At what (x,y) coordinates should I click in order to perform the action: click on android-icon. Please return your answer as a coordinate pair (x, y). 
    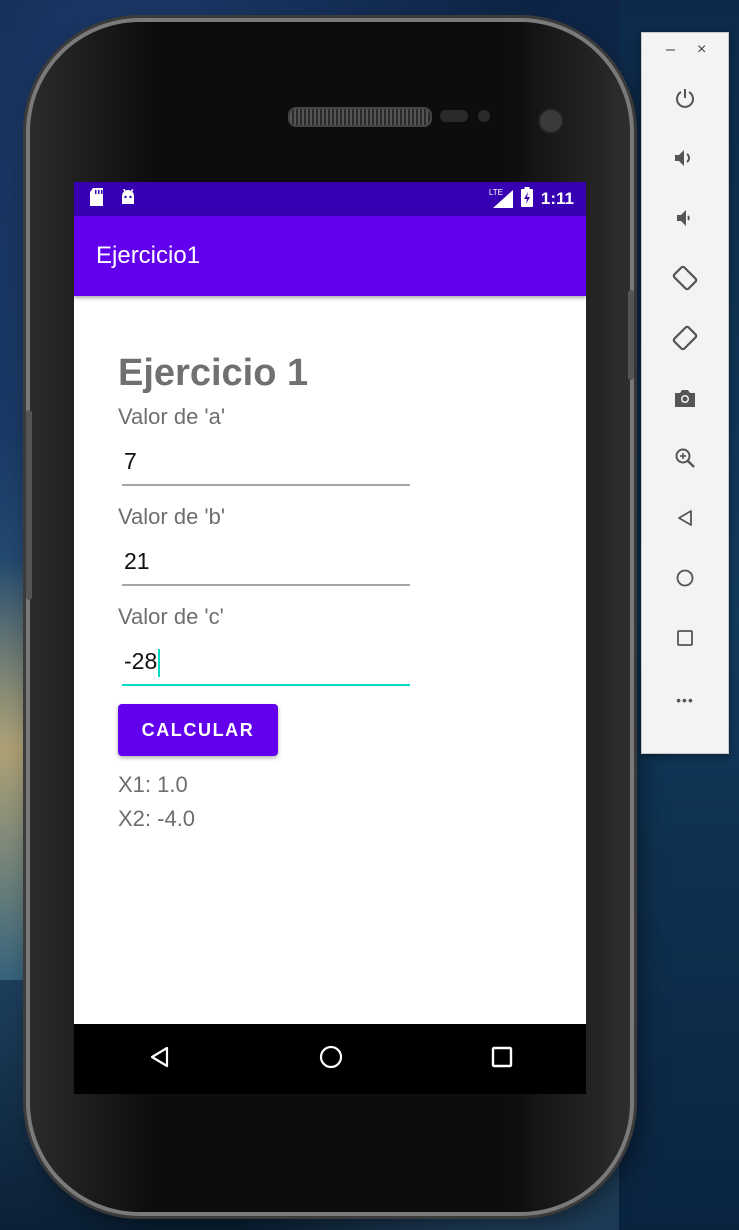
    Looking at the image, I should click on (128, 198).